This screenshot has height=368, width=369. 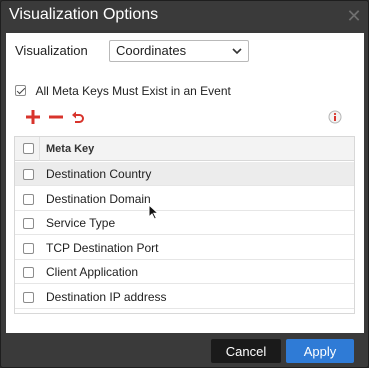 What do you see at coordinates (84, 14) in the screenshot?
I see `dialog-title: Visualization Options` at bounding box center [84, 14].